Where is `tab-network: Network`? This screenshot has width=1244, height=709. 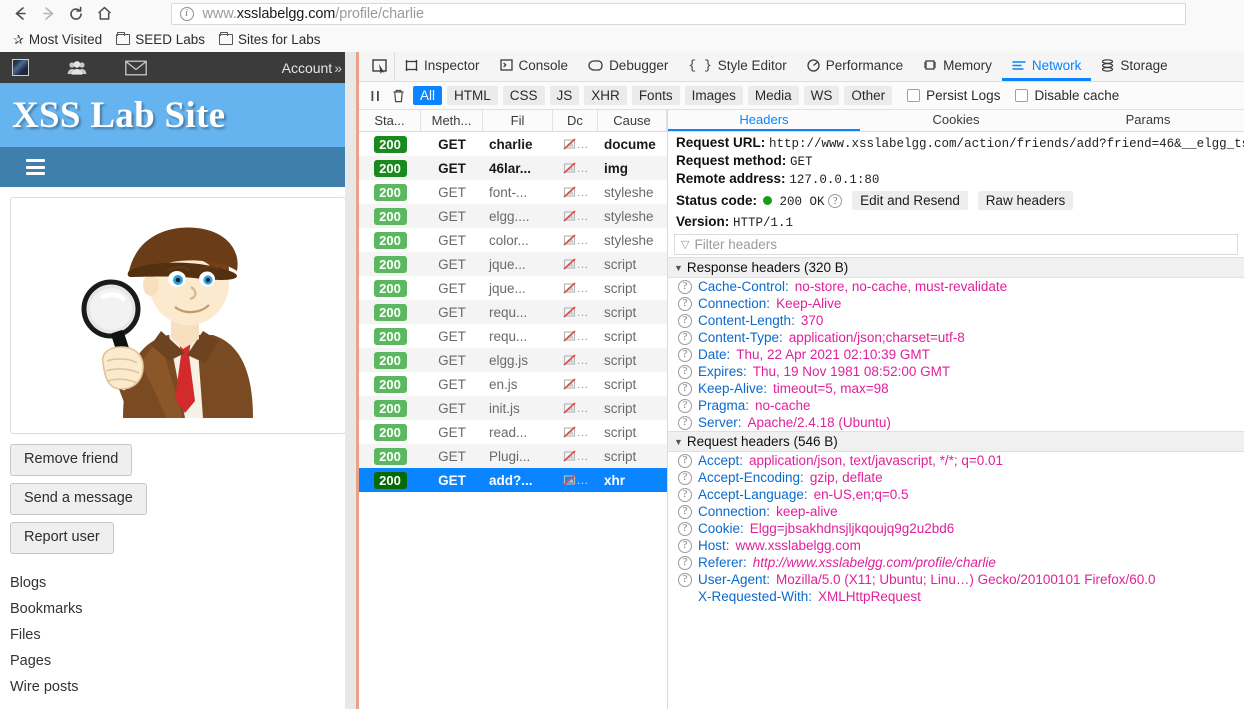
tab-network: Network is located at coordinates (1046, 66).